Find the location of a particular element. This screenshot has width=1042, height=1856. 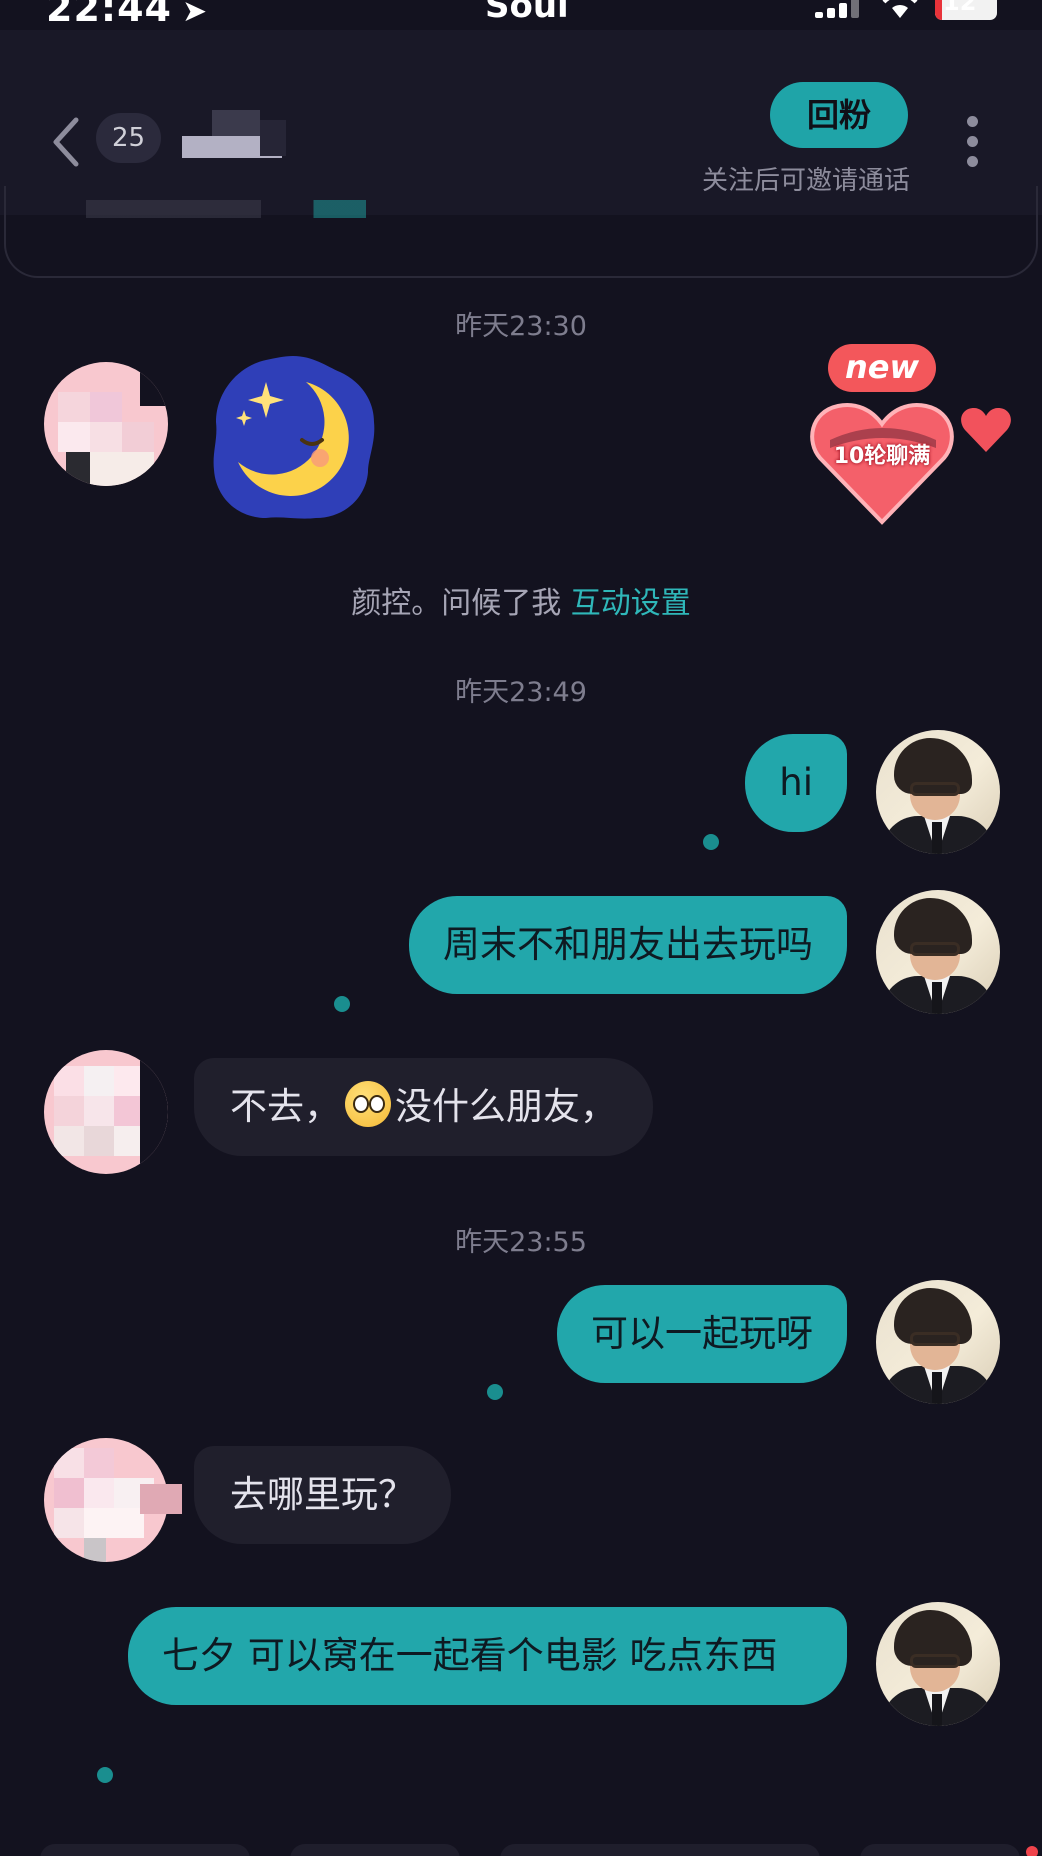

new-badge: new is located at coordinates (882, 368).